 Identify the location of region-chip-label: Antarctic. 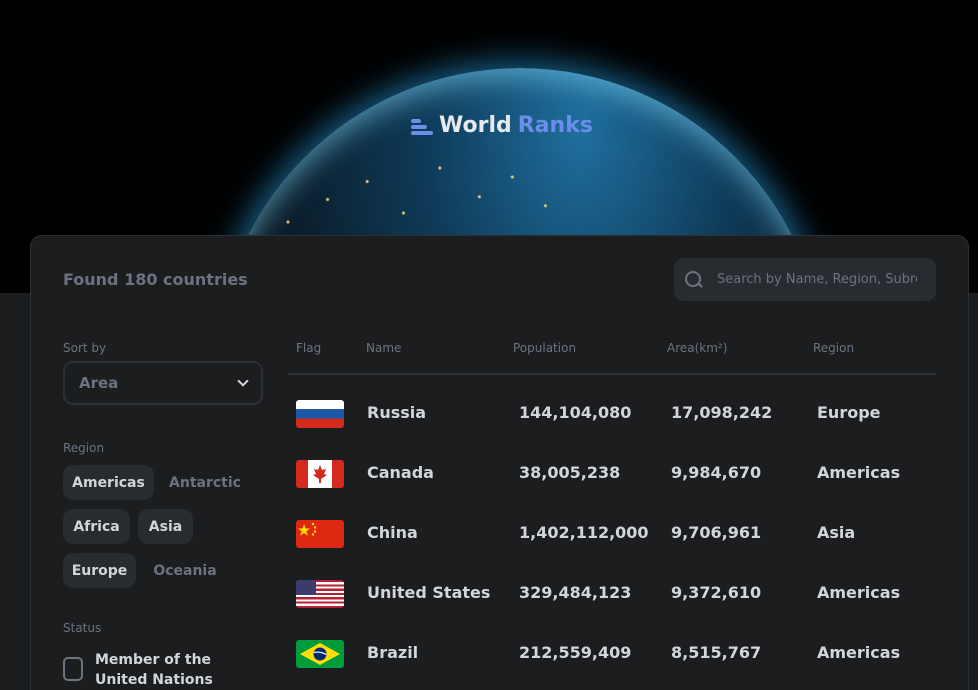
(205, 482).